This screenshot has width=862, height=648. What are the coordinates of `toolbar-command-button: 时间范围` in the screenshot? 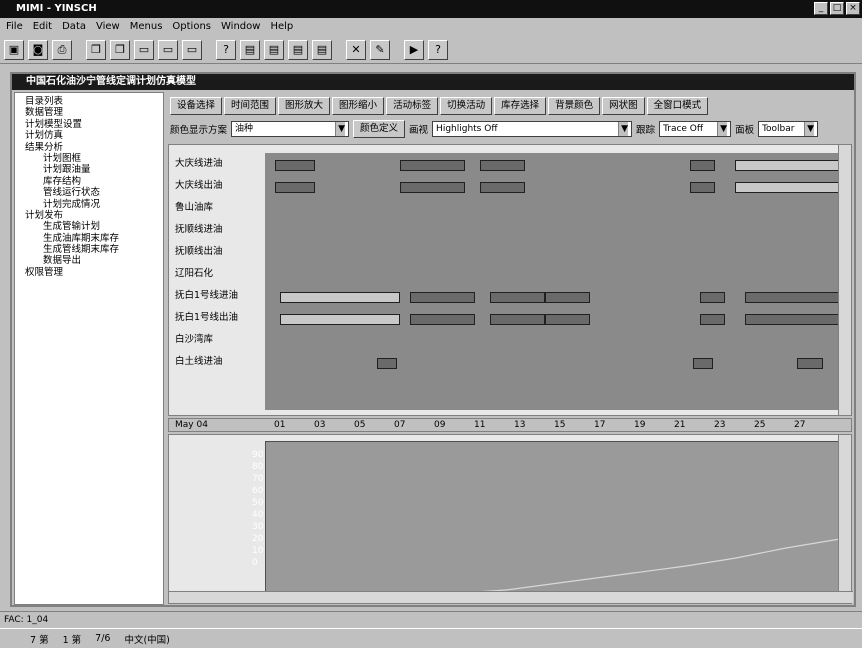 It's located at (250, 106).